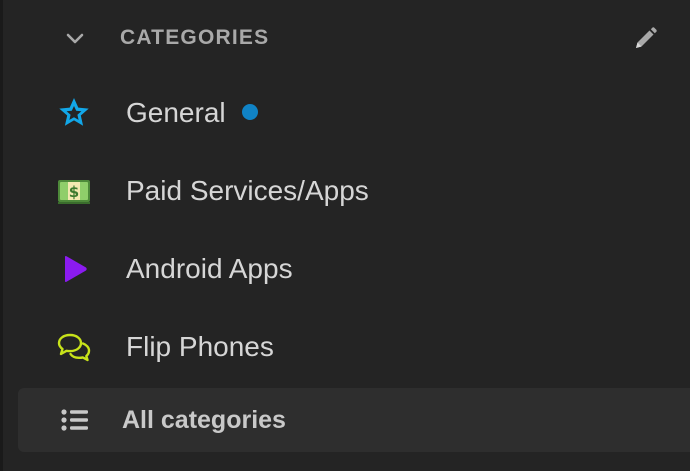  I want to click on pencil-icon, so click(646, 37).